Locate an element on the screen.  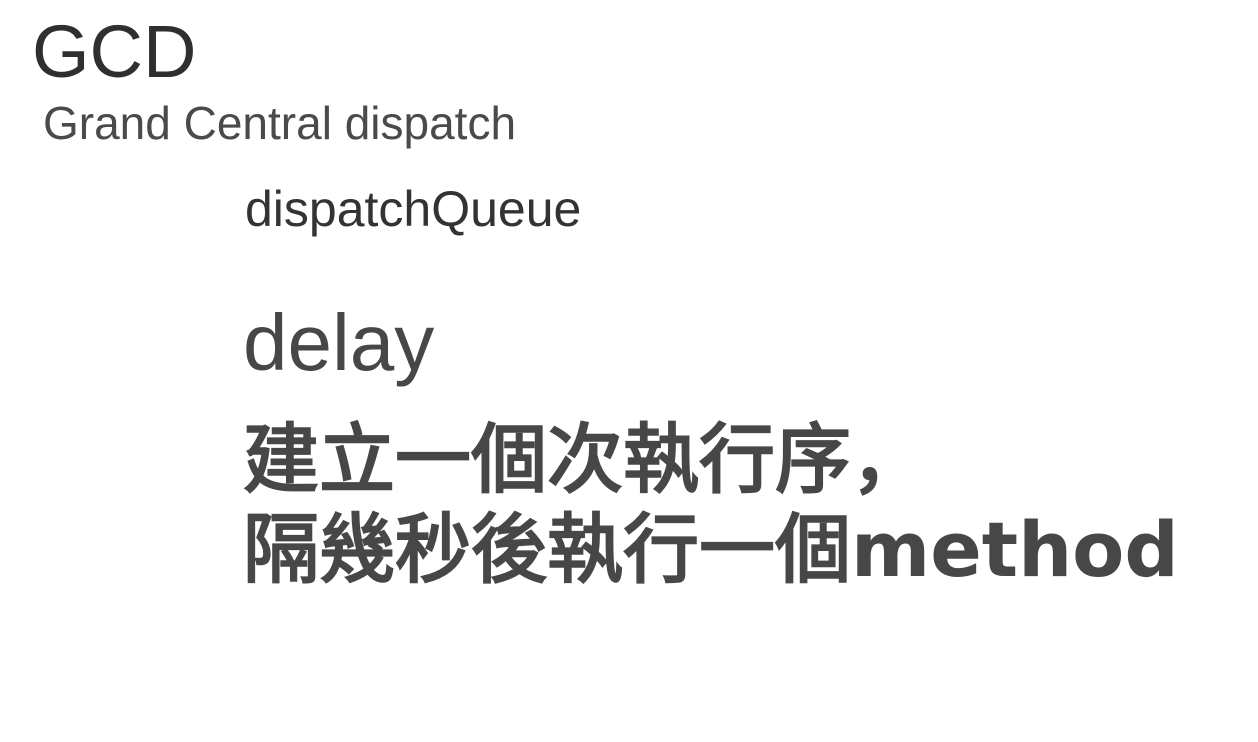
description-line: 隔幾秒後執行一個method is located at coordinates (711, 549).